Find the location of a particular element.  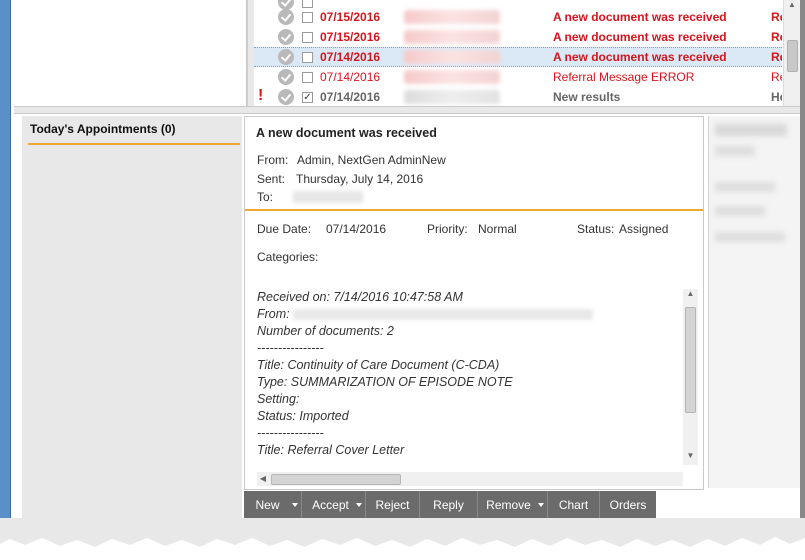

body-line: Received on: 7/14/2016 10:47:58 AM is located at coordinates (360, 297).